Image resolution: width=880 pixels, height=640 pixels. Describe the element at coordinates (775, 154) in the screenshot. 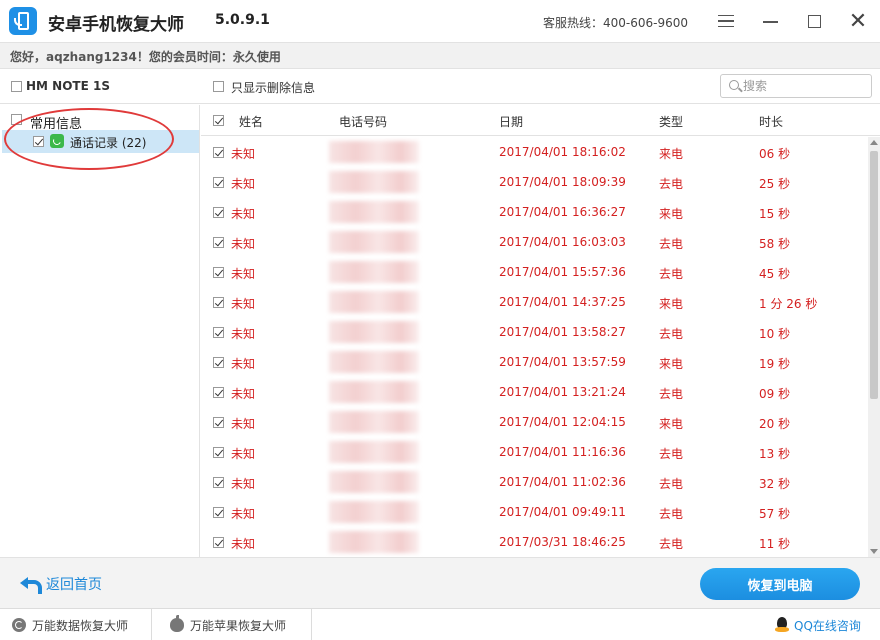

I see `cell-duration: 06 秒` at that location.